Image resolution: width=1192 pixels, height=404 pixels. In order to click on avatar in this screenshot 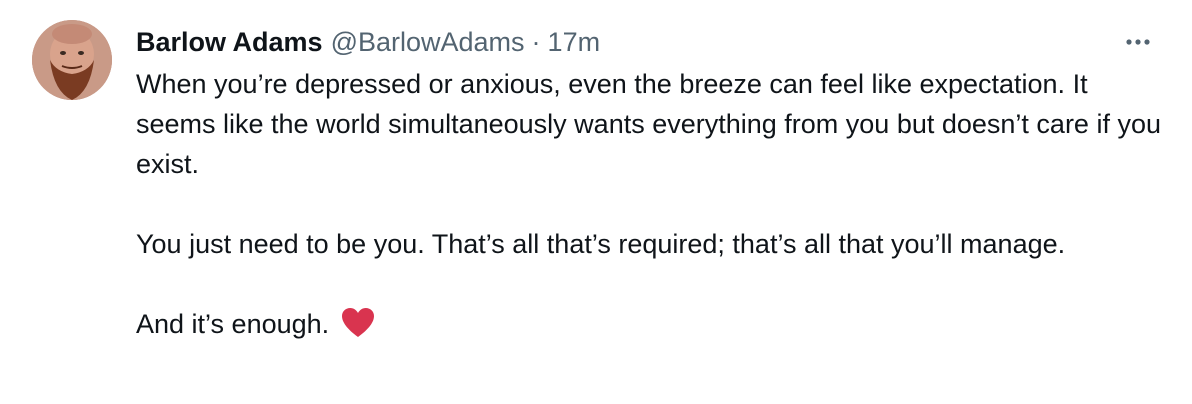, I will do `click(72, 60)`.